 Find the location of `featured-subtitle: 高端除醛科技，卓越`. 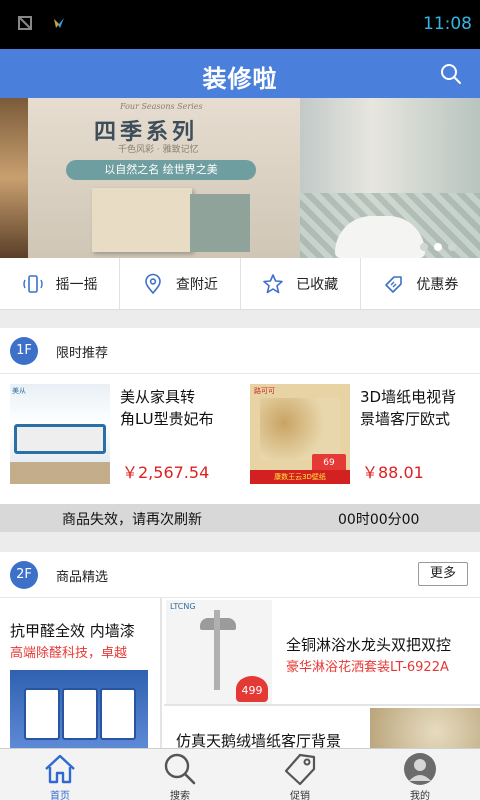

featured-subtitle: 高端除醛科技，卓越 is located at coordinates (69, 653).